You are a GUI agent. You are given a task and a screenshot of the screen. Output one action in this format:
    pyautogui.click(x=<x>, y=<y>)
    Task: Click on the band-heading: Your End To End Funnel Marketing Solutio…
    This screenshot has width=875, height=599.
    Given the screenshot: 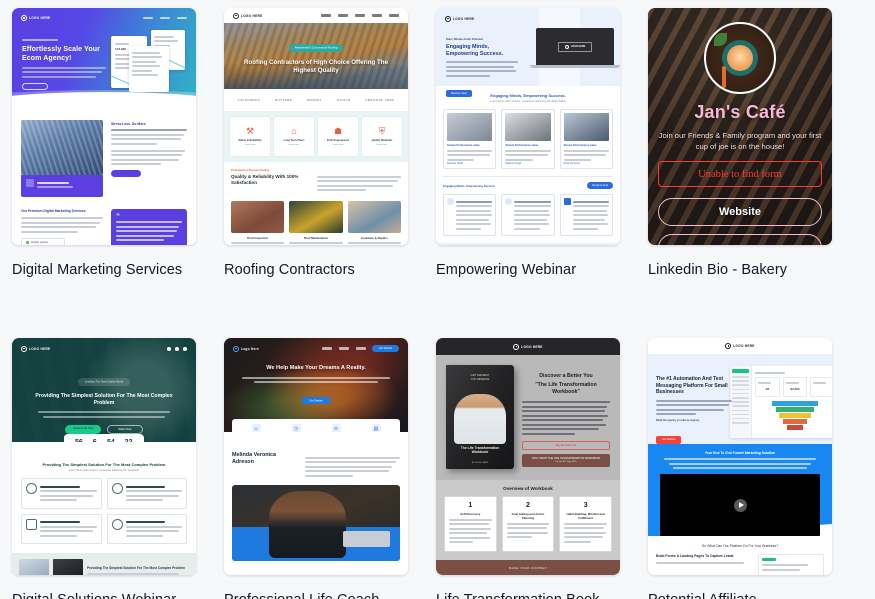 What is the action you would take?
    pyautogui.click(x=740, y=453)
    